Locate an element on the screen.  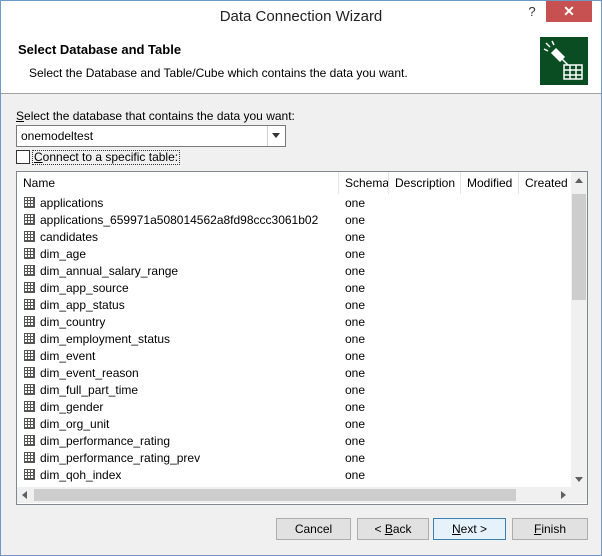
horizontal-scrollbar is located at coordinates (294, 495).